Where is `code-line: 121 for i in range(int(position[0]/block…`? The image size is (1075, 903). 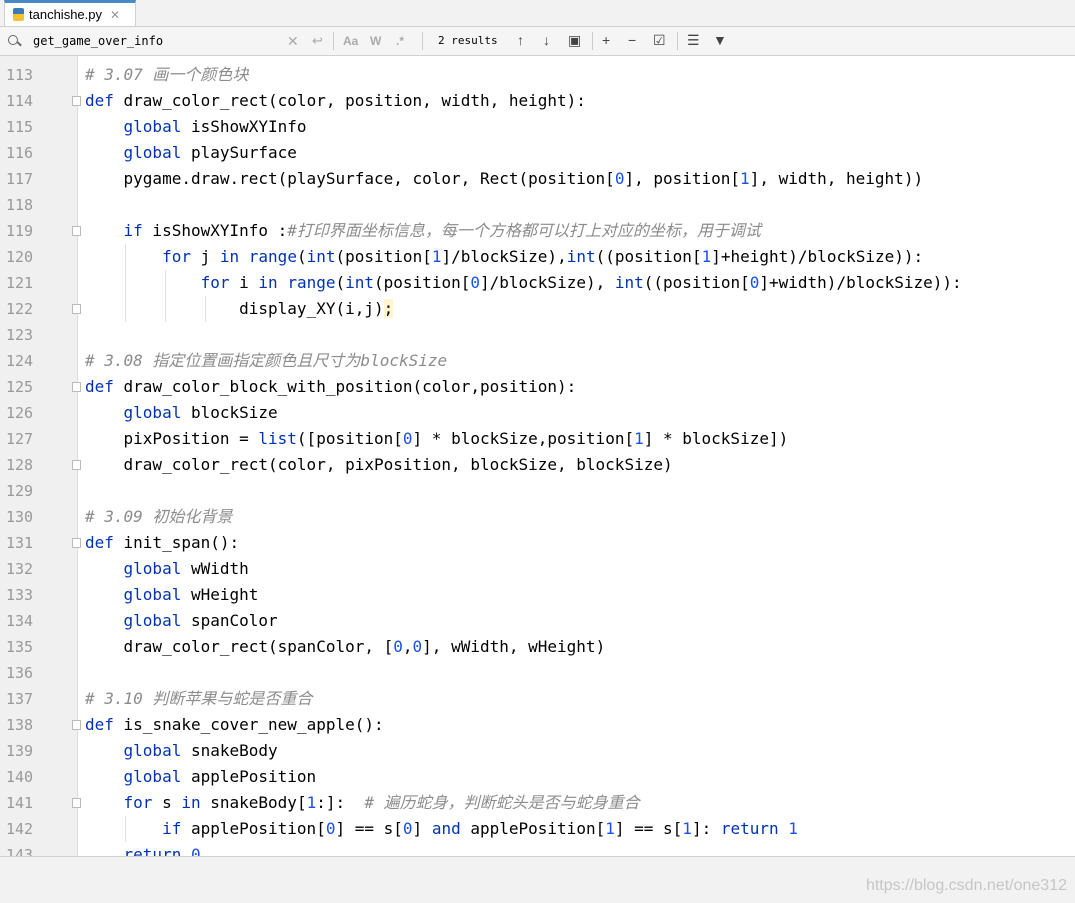 code-line: 121 for i in range(int(position[0]/block… is located at coordinates (537, 283).